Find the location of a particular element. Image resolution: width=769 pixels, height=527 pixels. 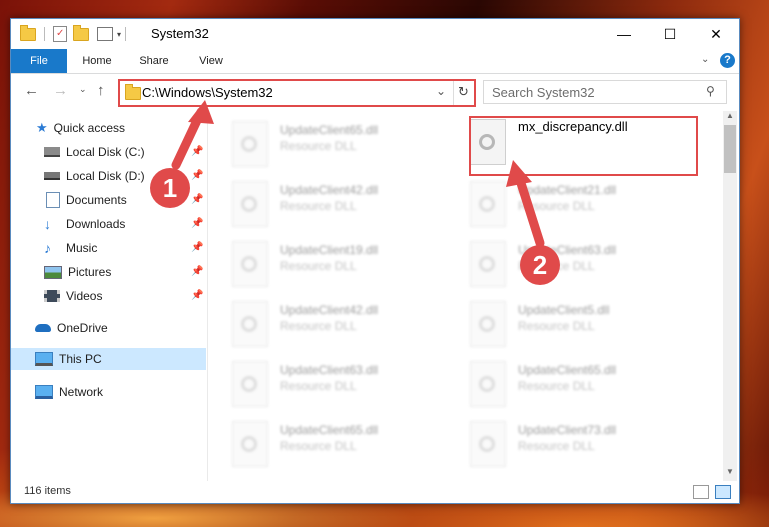

callout-badge-1: 1 is located at coordinates (170, 188).